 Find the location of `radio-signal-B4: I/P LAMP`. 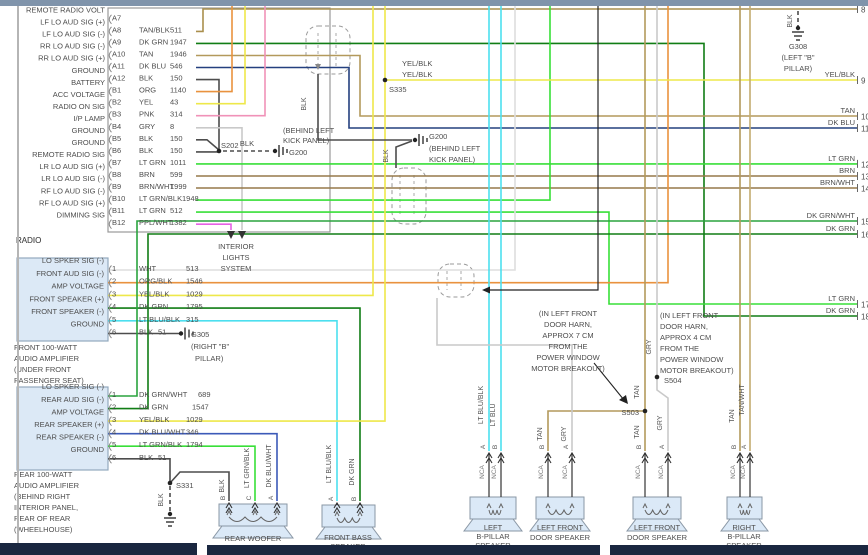

radio-signal-B4: I/P LAMP is located at coordinates (89, 118).